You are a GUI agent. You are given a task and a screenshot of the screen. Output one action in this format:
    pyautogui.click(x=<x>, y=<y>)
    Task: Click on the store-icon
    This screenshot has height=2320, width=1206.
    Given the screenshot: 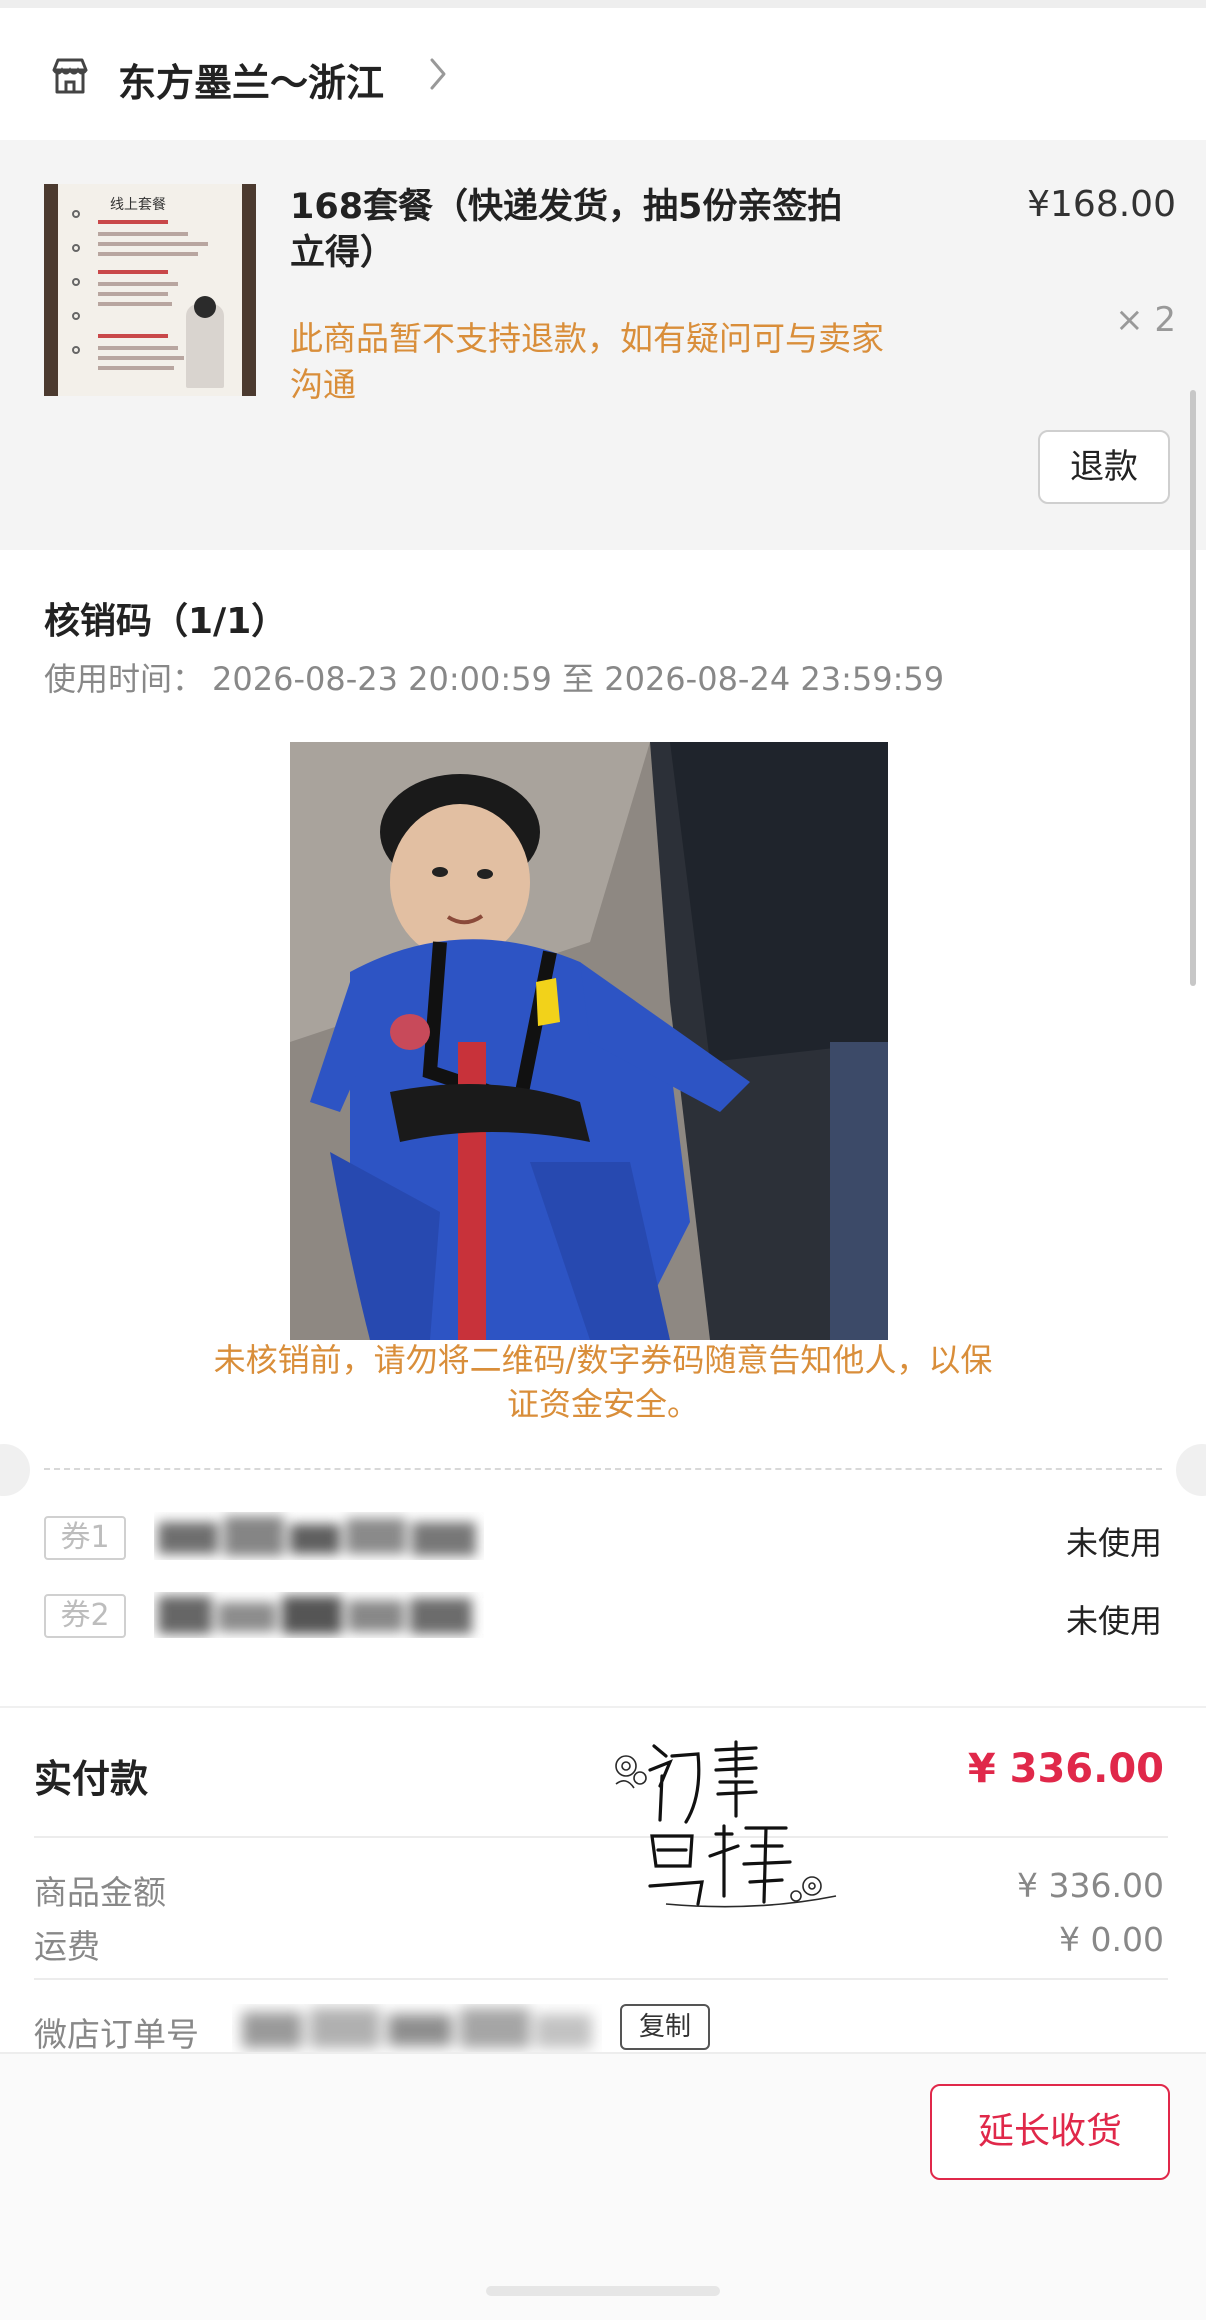 What is the action you would take?
    pyautogui.click(x=70, y=76)
    